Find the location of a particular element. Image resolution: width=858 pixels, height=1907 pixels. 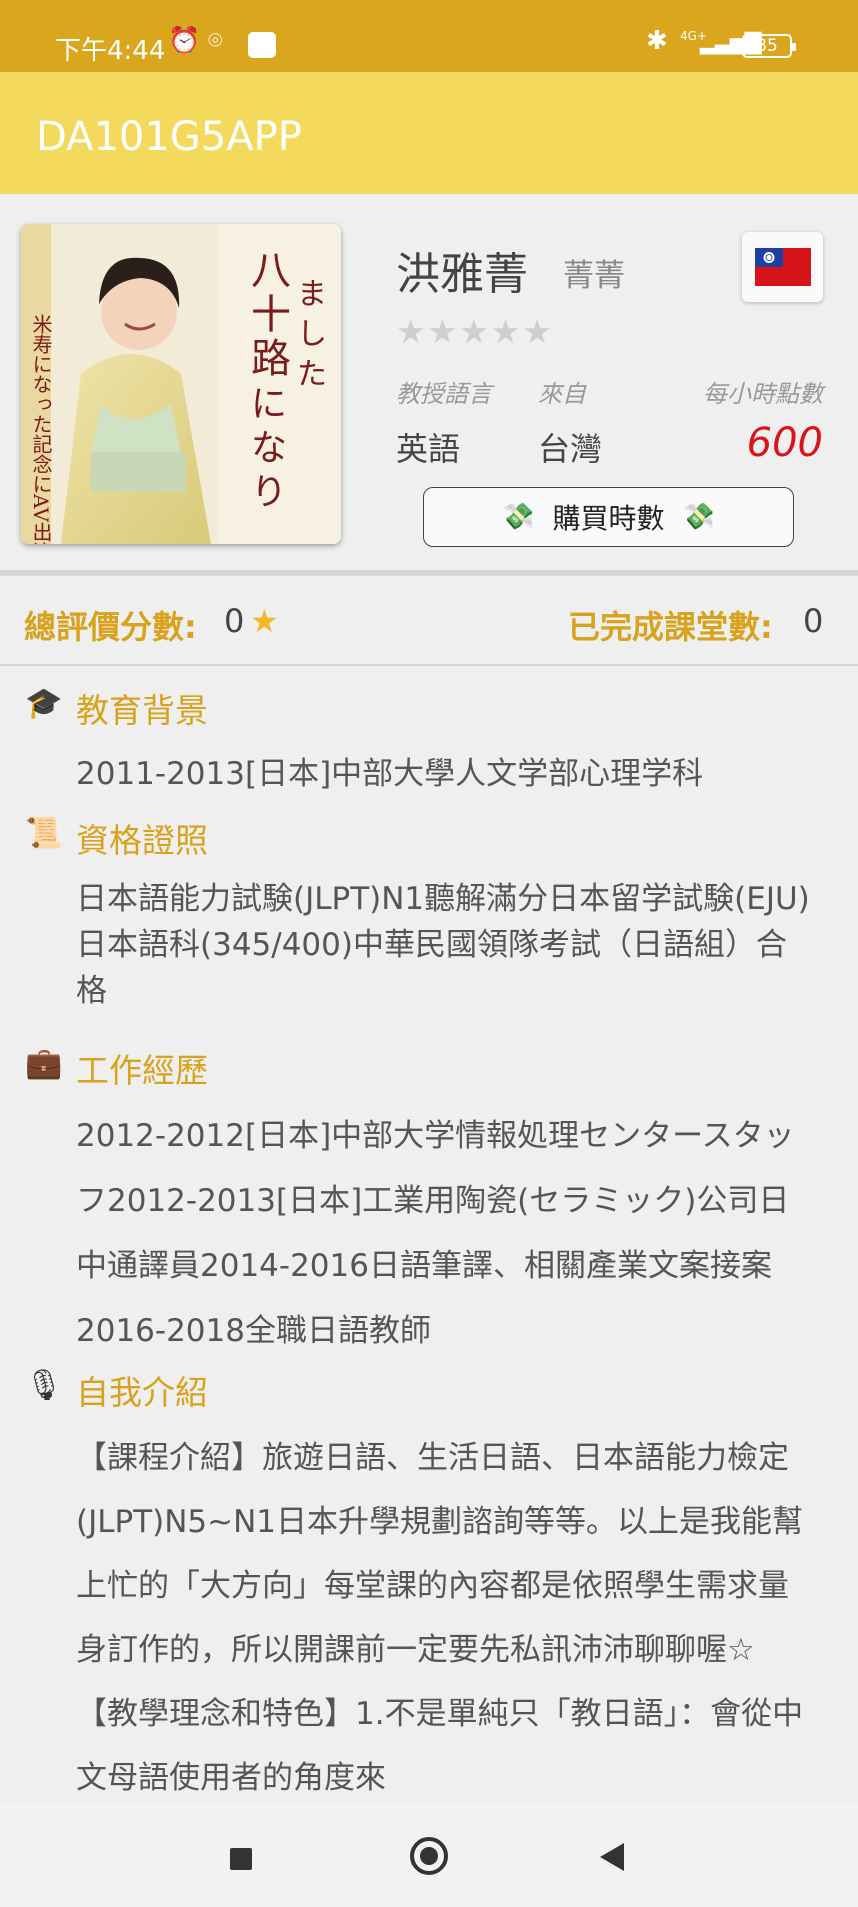

app-square-icon is located at coordinates (262, 45).